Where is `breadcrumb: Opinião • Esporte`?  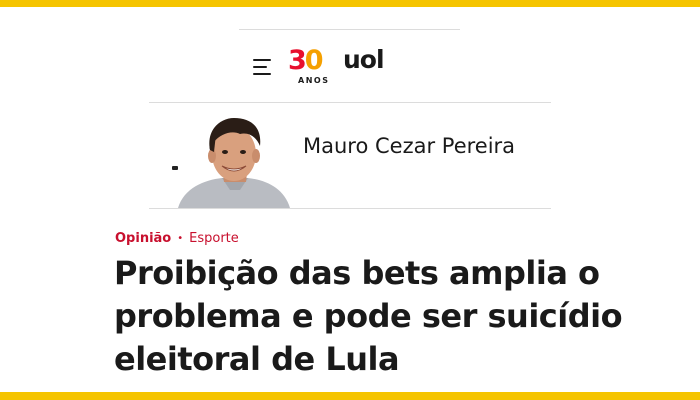 breadcrumb: Opinião • Esporte is located at coordinates (177, 239).